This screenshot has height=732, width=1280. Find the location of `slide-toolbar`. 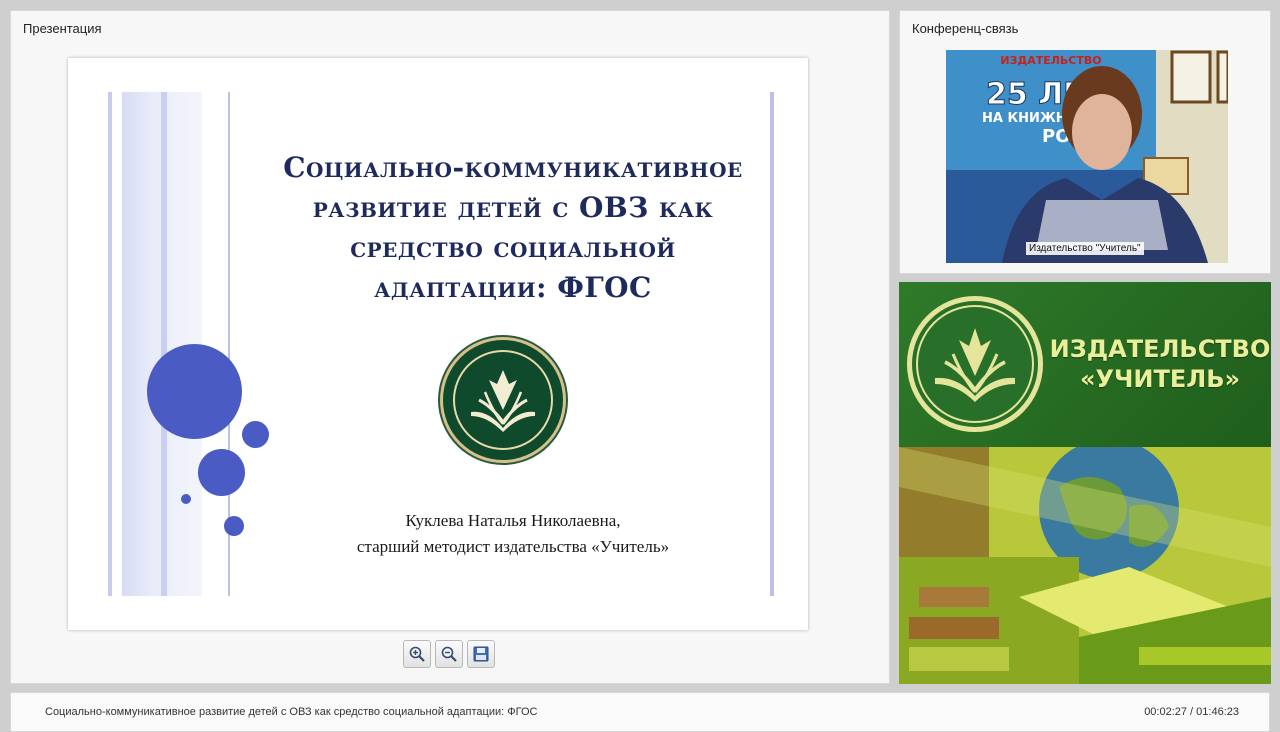

slide-toolbar is located at coordinates (449, 654).